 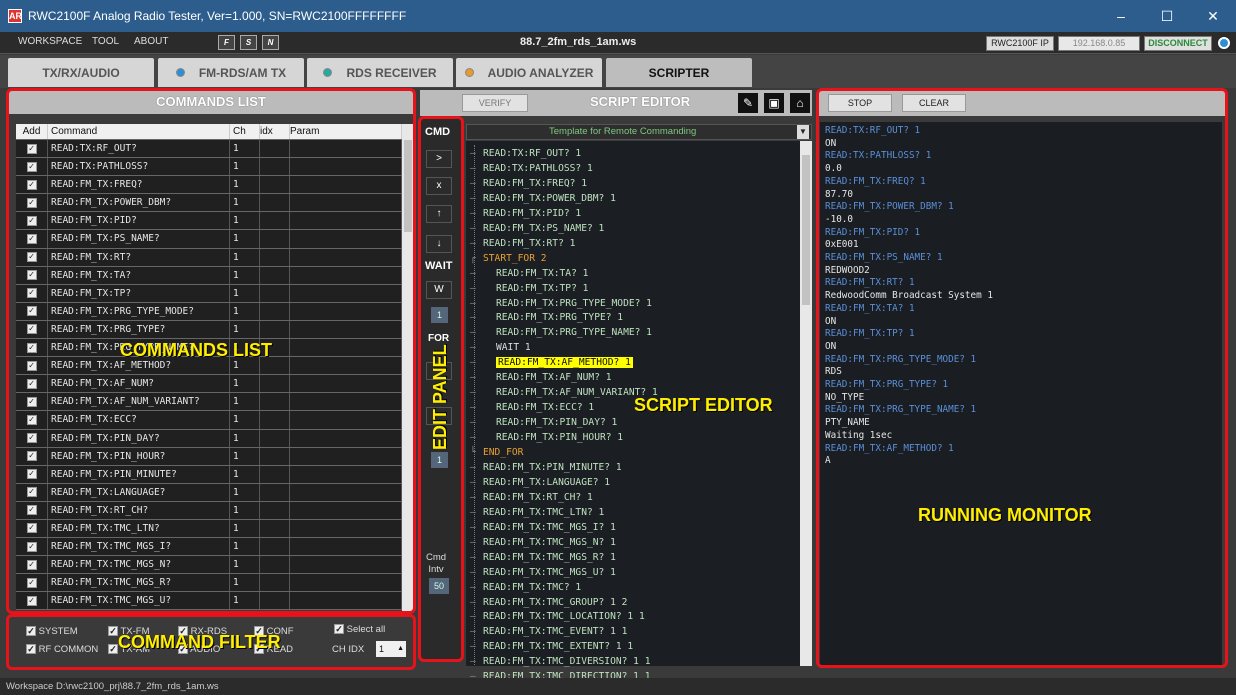 I want to click on table-row: ✓ READ:FM_TX:POWER_DBM? 1, so click(x=209, y=203).